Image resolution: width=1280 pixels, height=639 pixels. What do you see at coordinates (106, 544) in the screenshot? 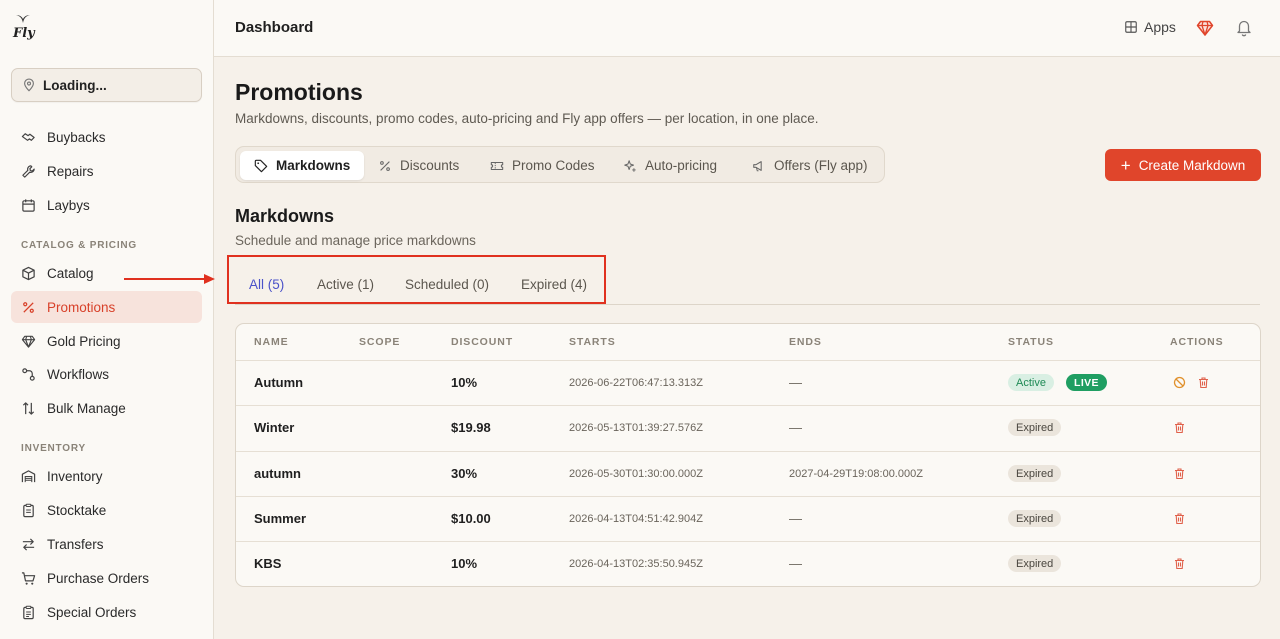
I see `sidebar-item-transfers: Transfers` at bounding box center [106, 544].